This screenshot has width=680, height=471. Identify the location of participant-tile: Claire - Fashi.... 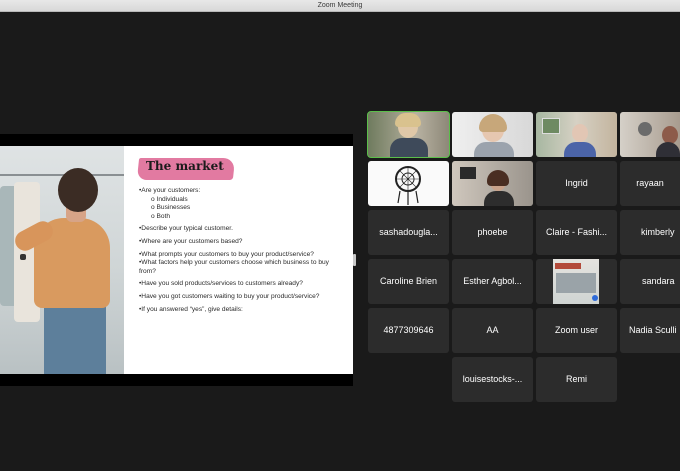
(576, 232).